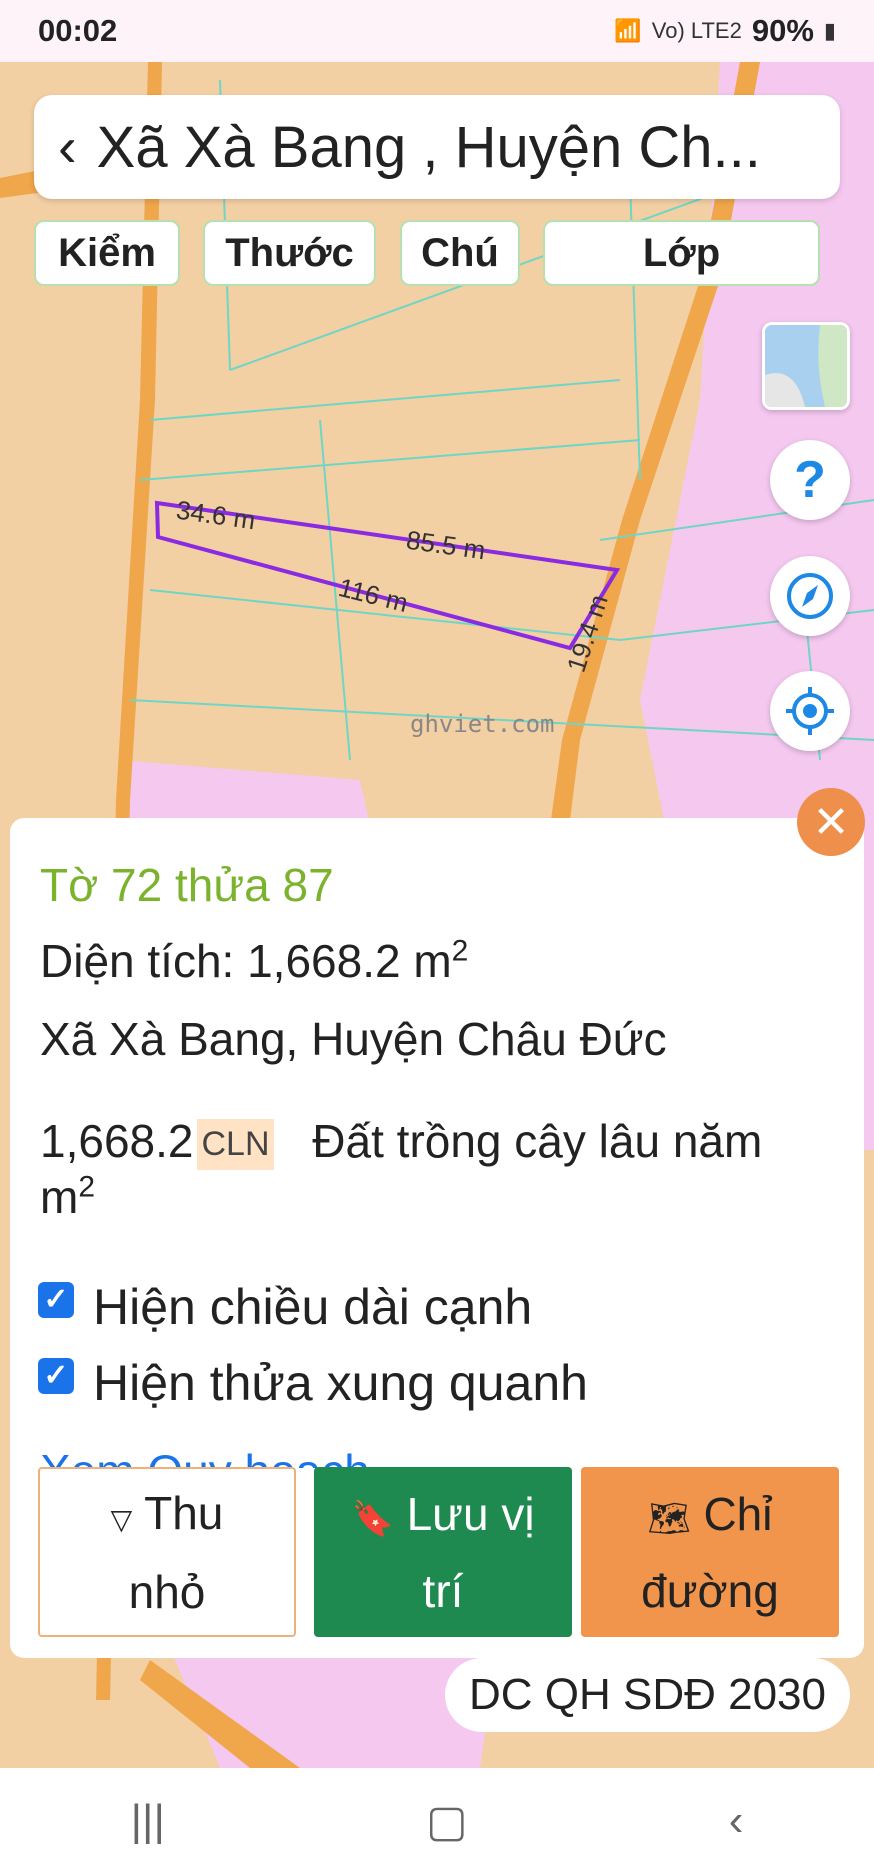 This screenshot has width=874, height=1874. What do you see at coordinates (340, 1383) in the screenshot?
I see `show-neighbors-label: Hiện thửa xung quanh` at bounding box center [340, 1383].